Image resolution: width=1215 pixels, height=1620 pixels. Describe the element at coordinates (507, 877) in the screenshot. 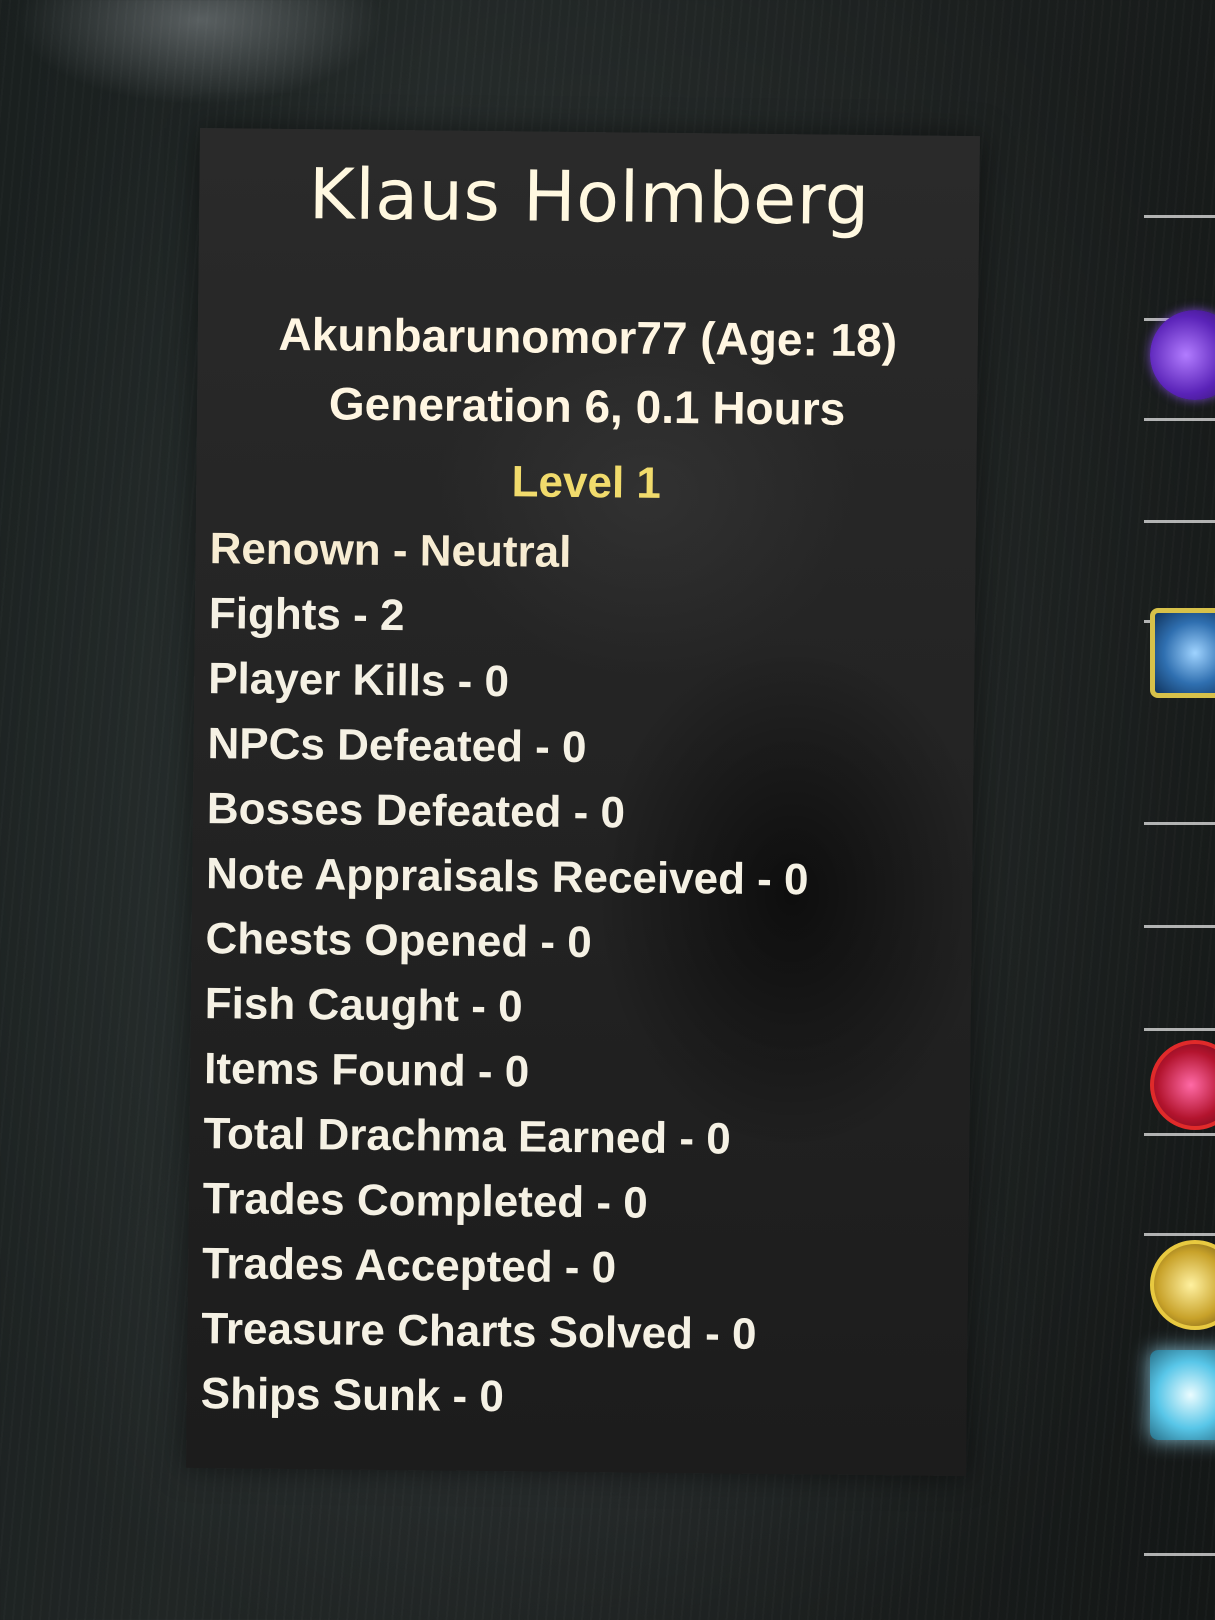

I see `stat-note-appraisals-received: Note Appraisals Received - 0` at that location.